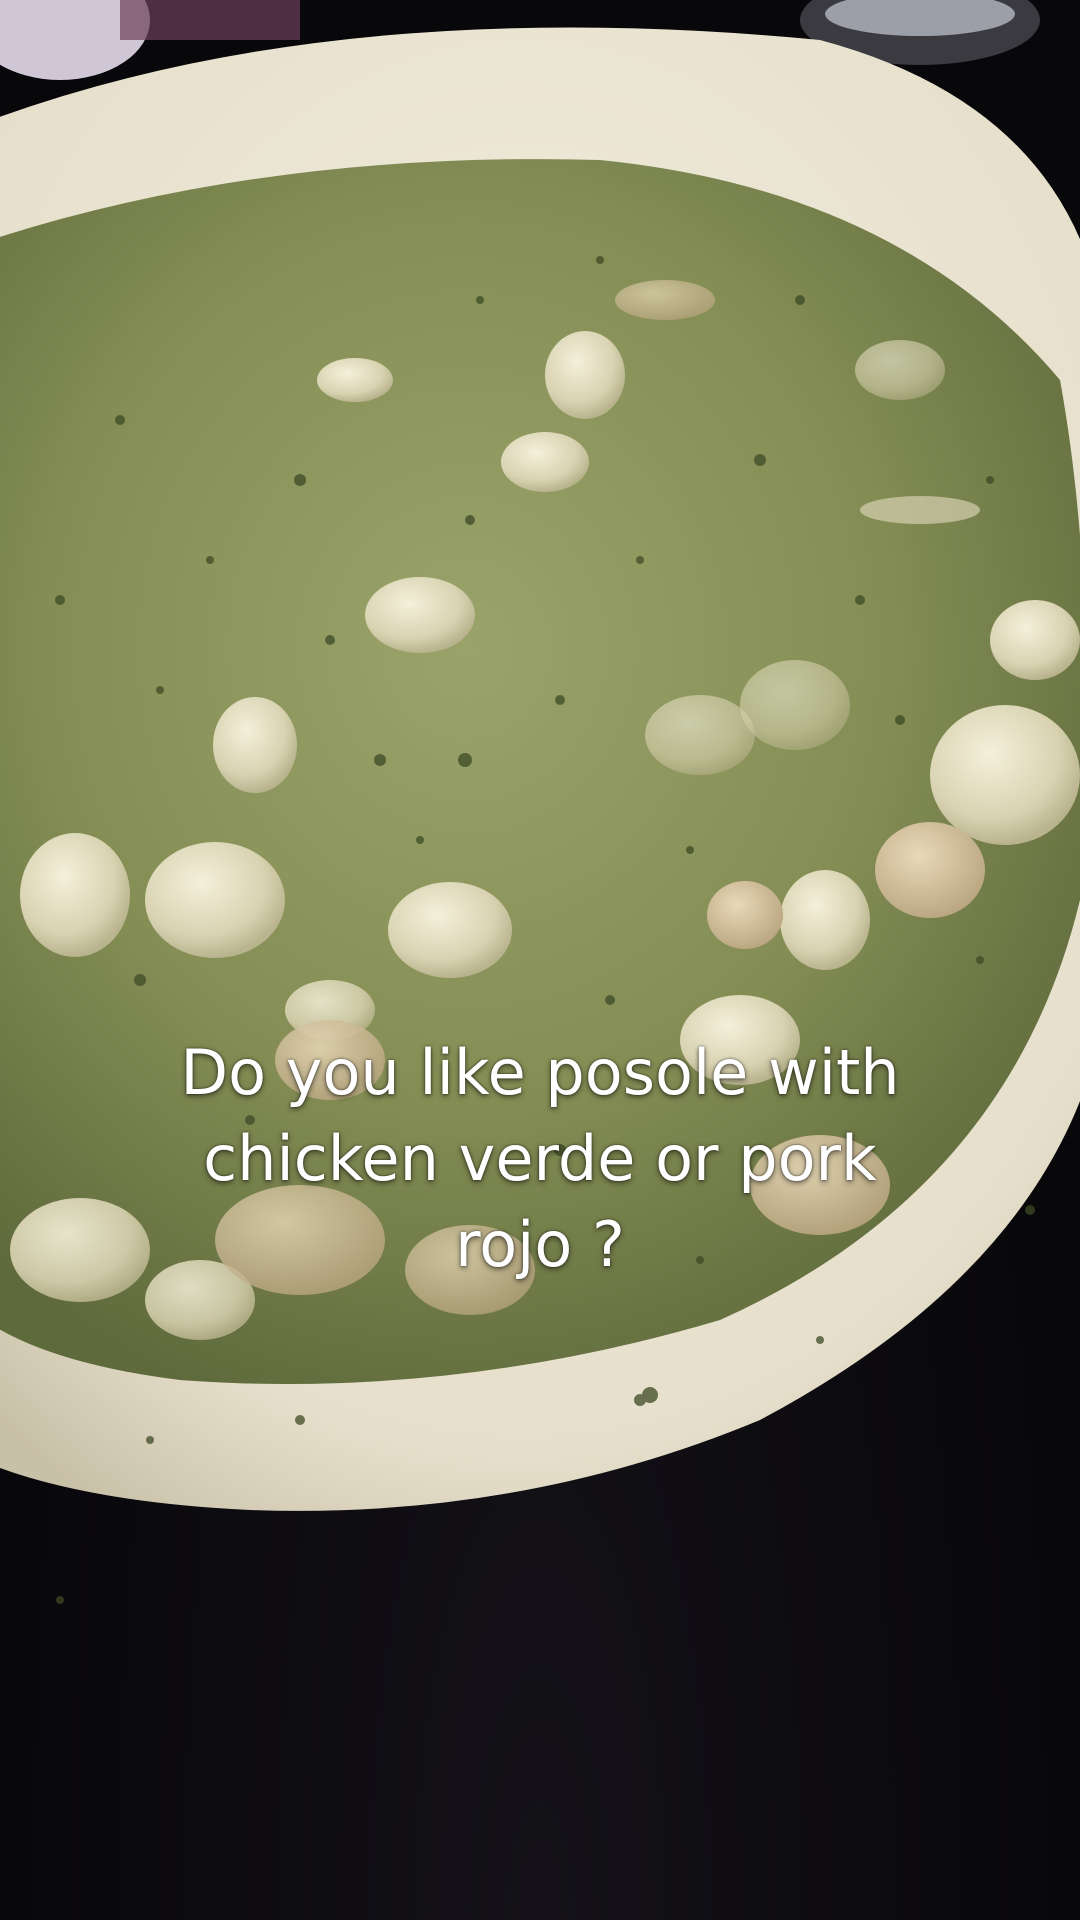  Describe the element at coordinates (540, 1244) in the screenshot. I see `caption-line-3: rojo ?` at that location.